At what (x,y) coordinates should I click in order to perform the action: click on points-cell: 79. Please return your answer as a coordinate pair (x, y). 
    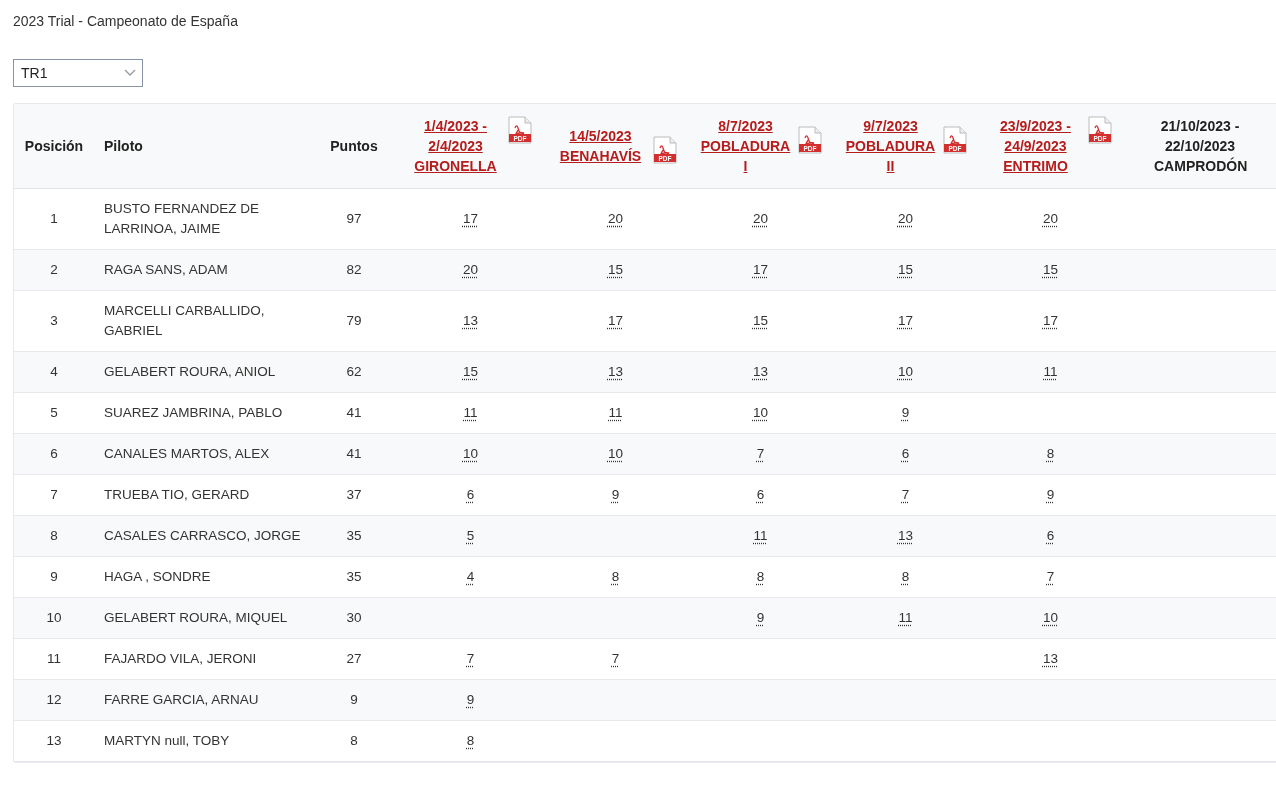
    Looking at the image, I should click on (354, 321).